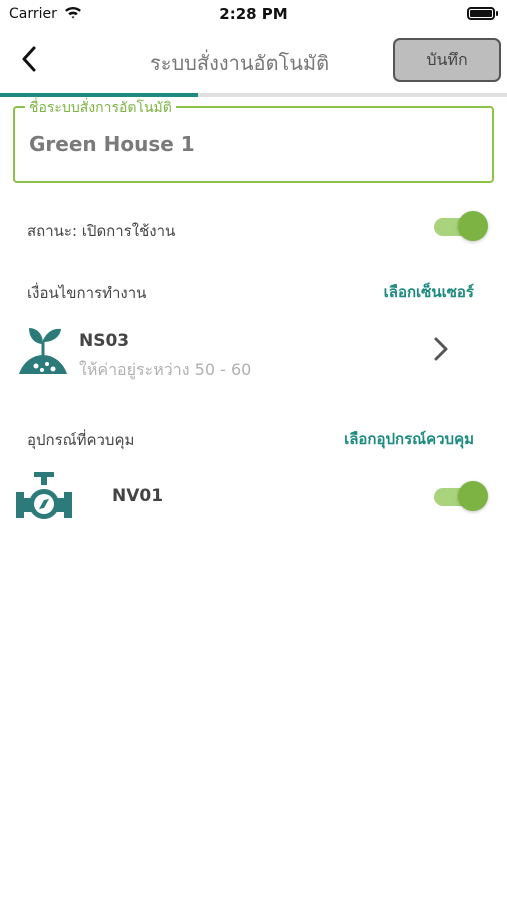  Describe the element at coordinates (409, 439) in the screenshot. I see `select-device-link: เลือกอุปกรณ์ควบคุม` at that location.